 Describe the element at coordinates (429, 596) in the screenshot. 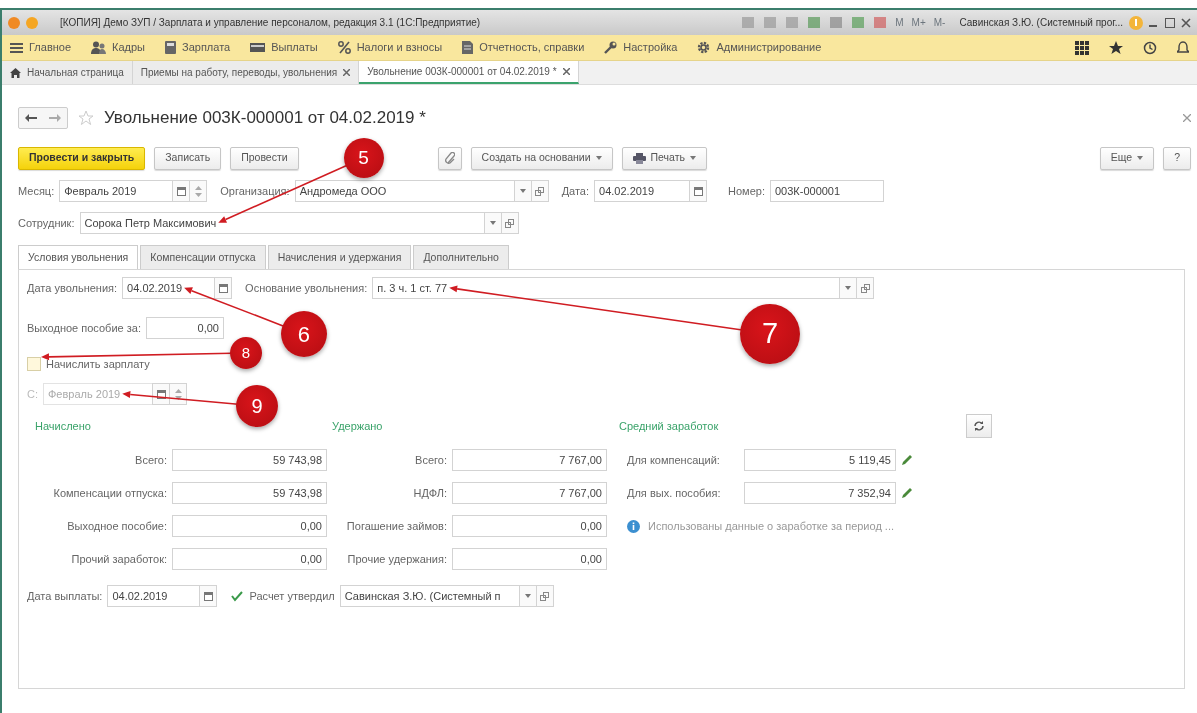

I see `approver-field: Савинская З.Ю. (Системный п` at that location.